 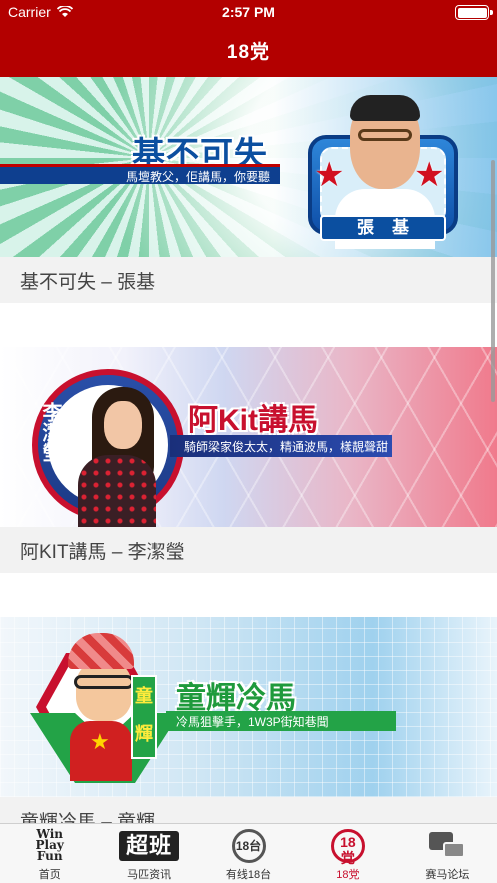 What do you see at coordinates (50, 432) in the screenshot?
I see `banner-host-name: 李潔瑩` at bounding box center [50, 432].